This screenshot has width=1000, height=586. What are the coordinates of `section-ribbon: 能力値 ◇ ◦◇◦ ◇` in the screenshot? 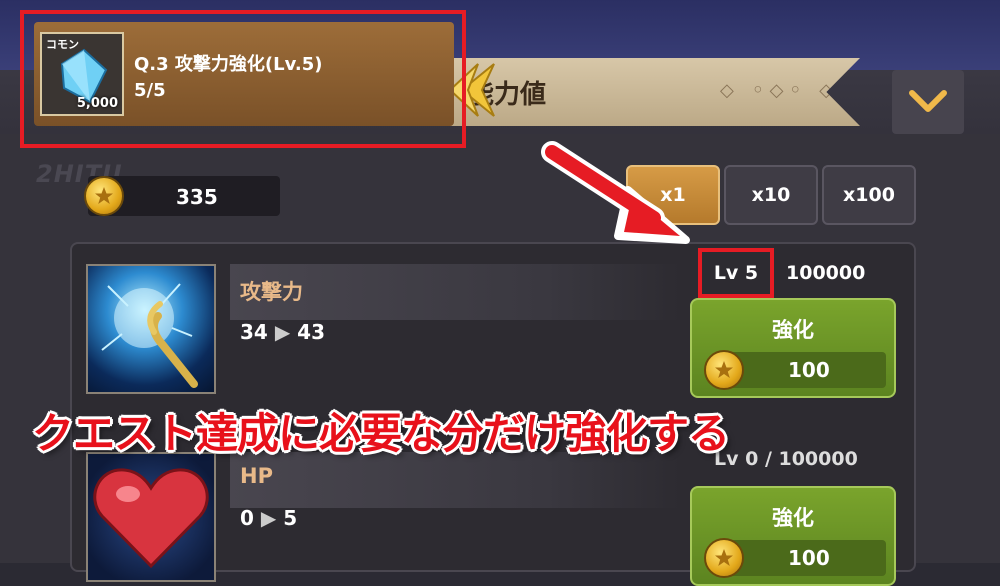 It's located at (650, 92).